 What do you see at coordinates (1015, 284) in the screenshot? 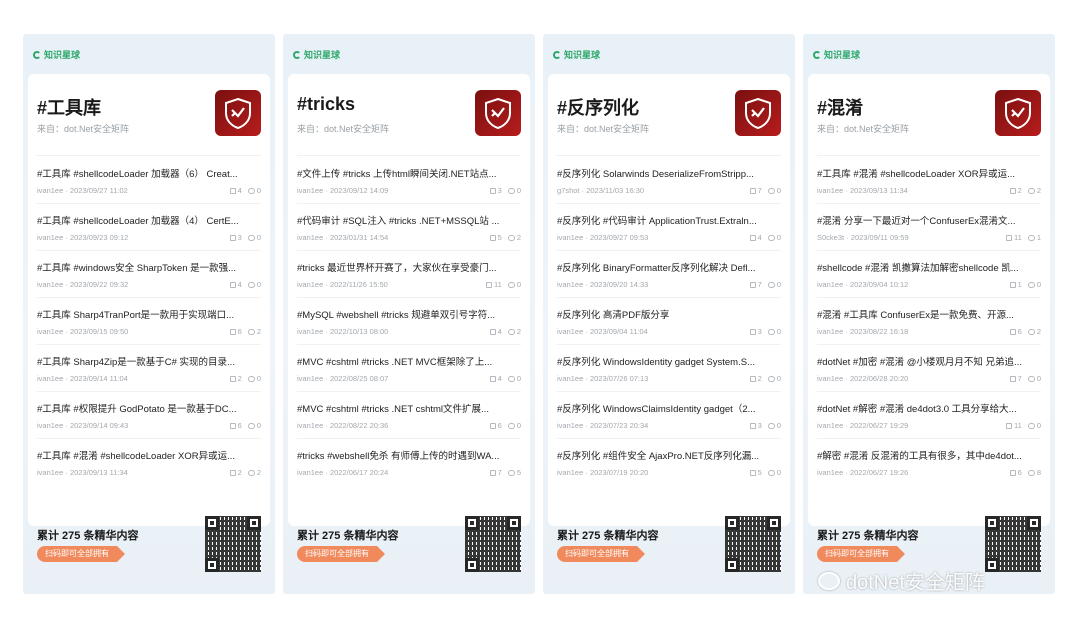
I see `like-stat: 1` at bounding box center [1015, 284].